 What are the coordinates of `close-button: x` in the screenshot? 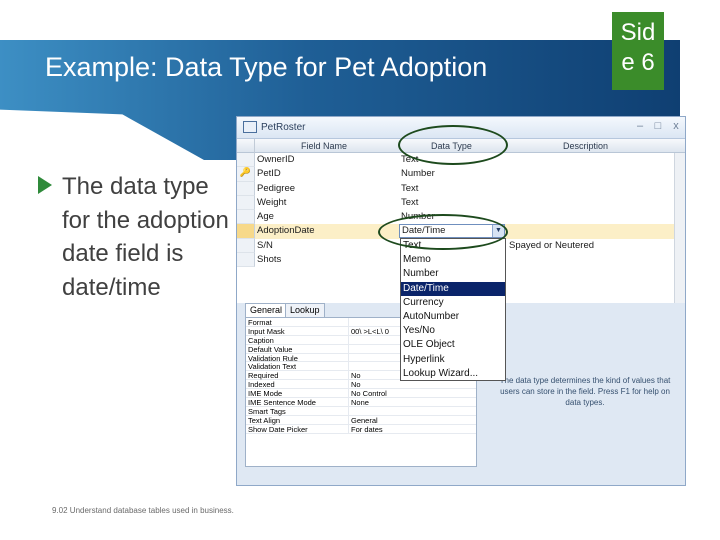 It's located at (676, 126).